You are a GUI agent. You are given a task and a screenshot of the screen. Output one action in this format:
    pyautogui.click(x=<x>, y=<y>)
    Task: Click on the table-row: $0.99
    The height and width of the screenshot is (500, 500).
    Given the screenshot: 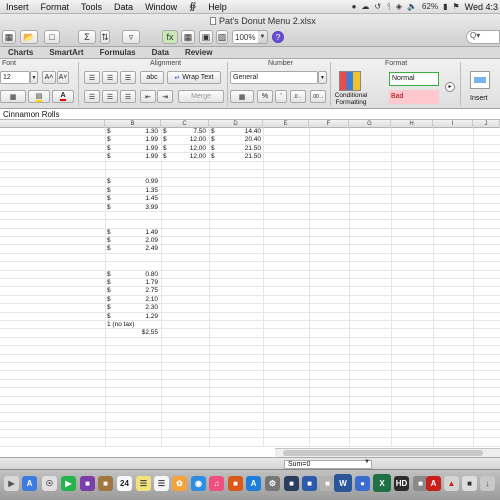 What is the action you would take?
    pyautogui.click(x=250, y=182)
    